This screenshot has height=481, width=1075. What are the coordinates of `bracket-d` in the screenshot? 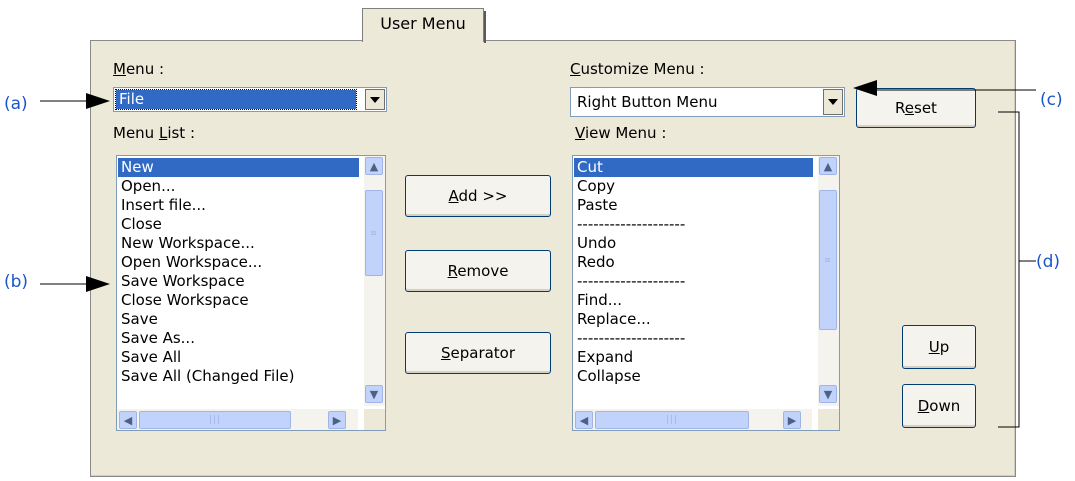 It's located at (1009, 269).